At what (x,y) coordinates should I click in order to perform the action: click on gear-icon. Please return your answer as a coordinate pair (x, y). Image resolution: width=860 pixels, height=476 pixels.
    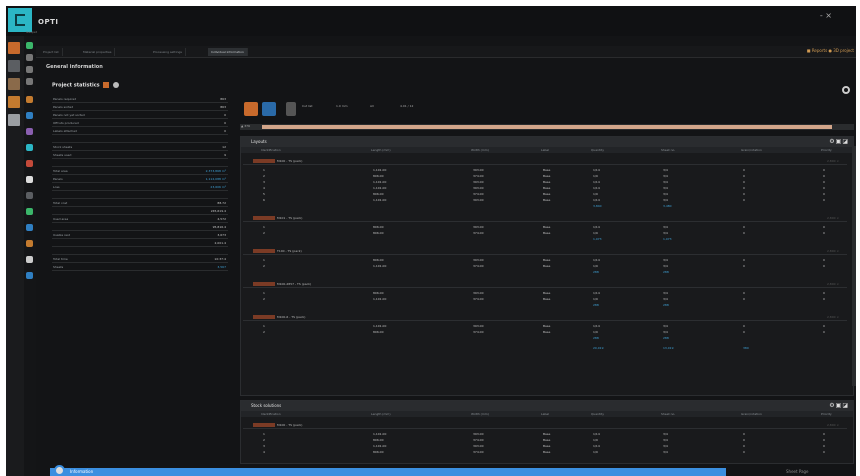
    Looking at the image, I should click on (116, 85).